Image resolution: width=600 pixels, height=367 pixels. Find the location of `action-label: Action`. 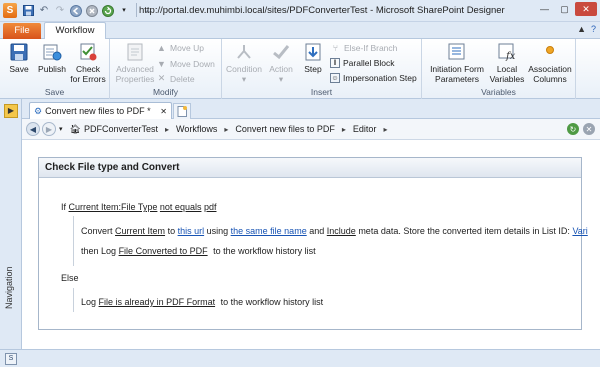

action-label: Action is located at coordinates (281, 69).